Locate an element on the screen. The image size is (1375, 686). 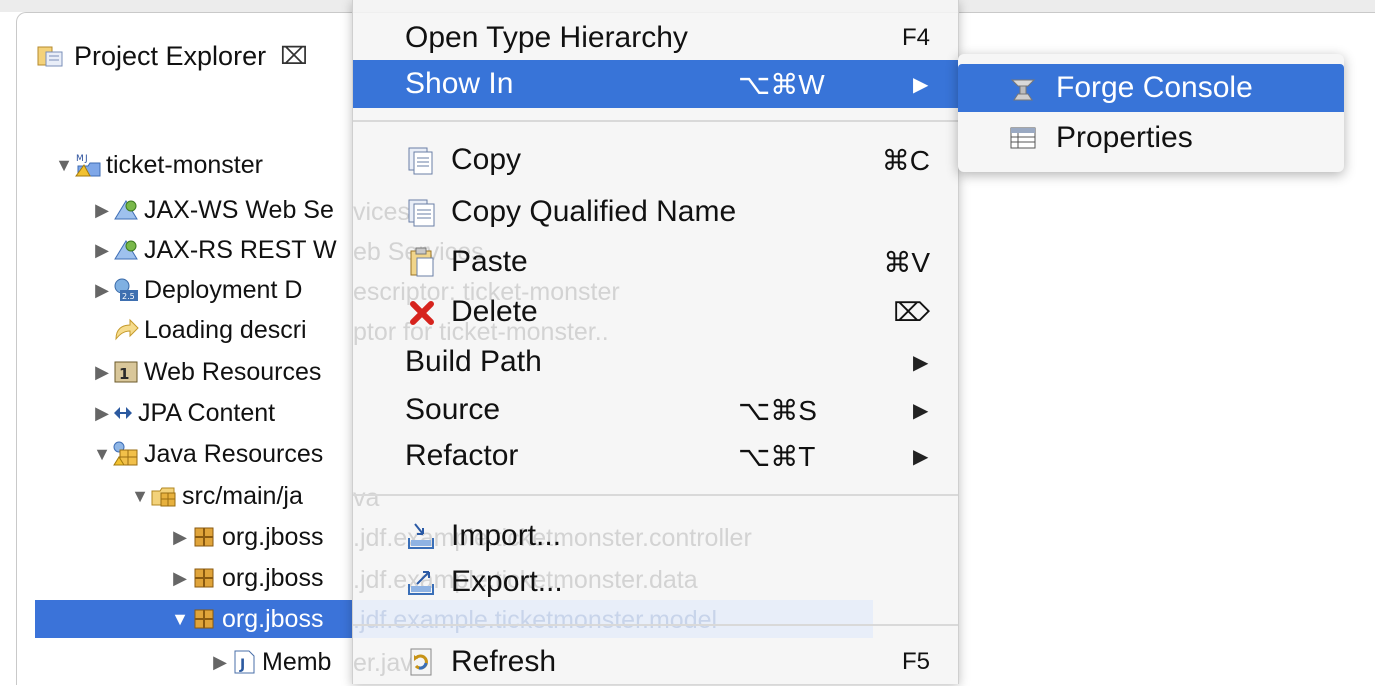
menu-item-refresh: Refresh F5 is located at coordinates (655, 662).